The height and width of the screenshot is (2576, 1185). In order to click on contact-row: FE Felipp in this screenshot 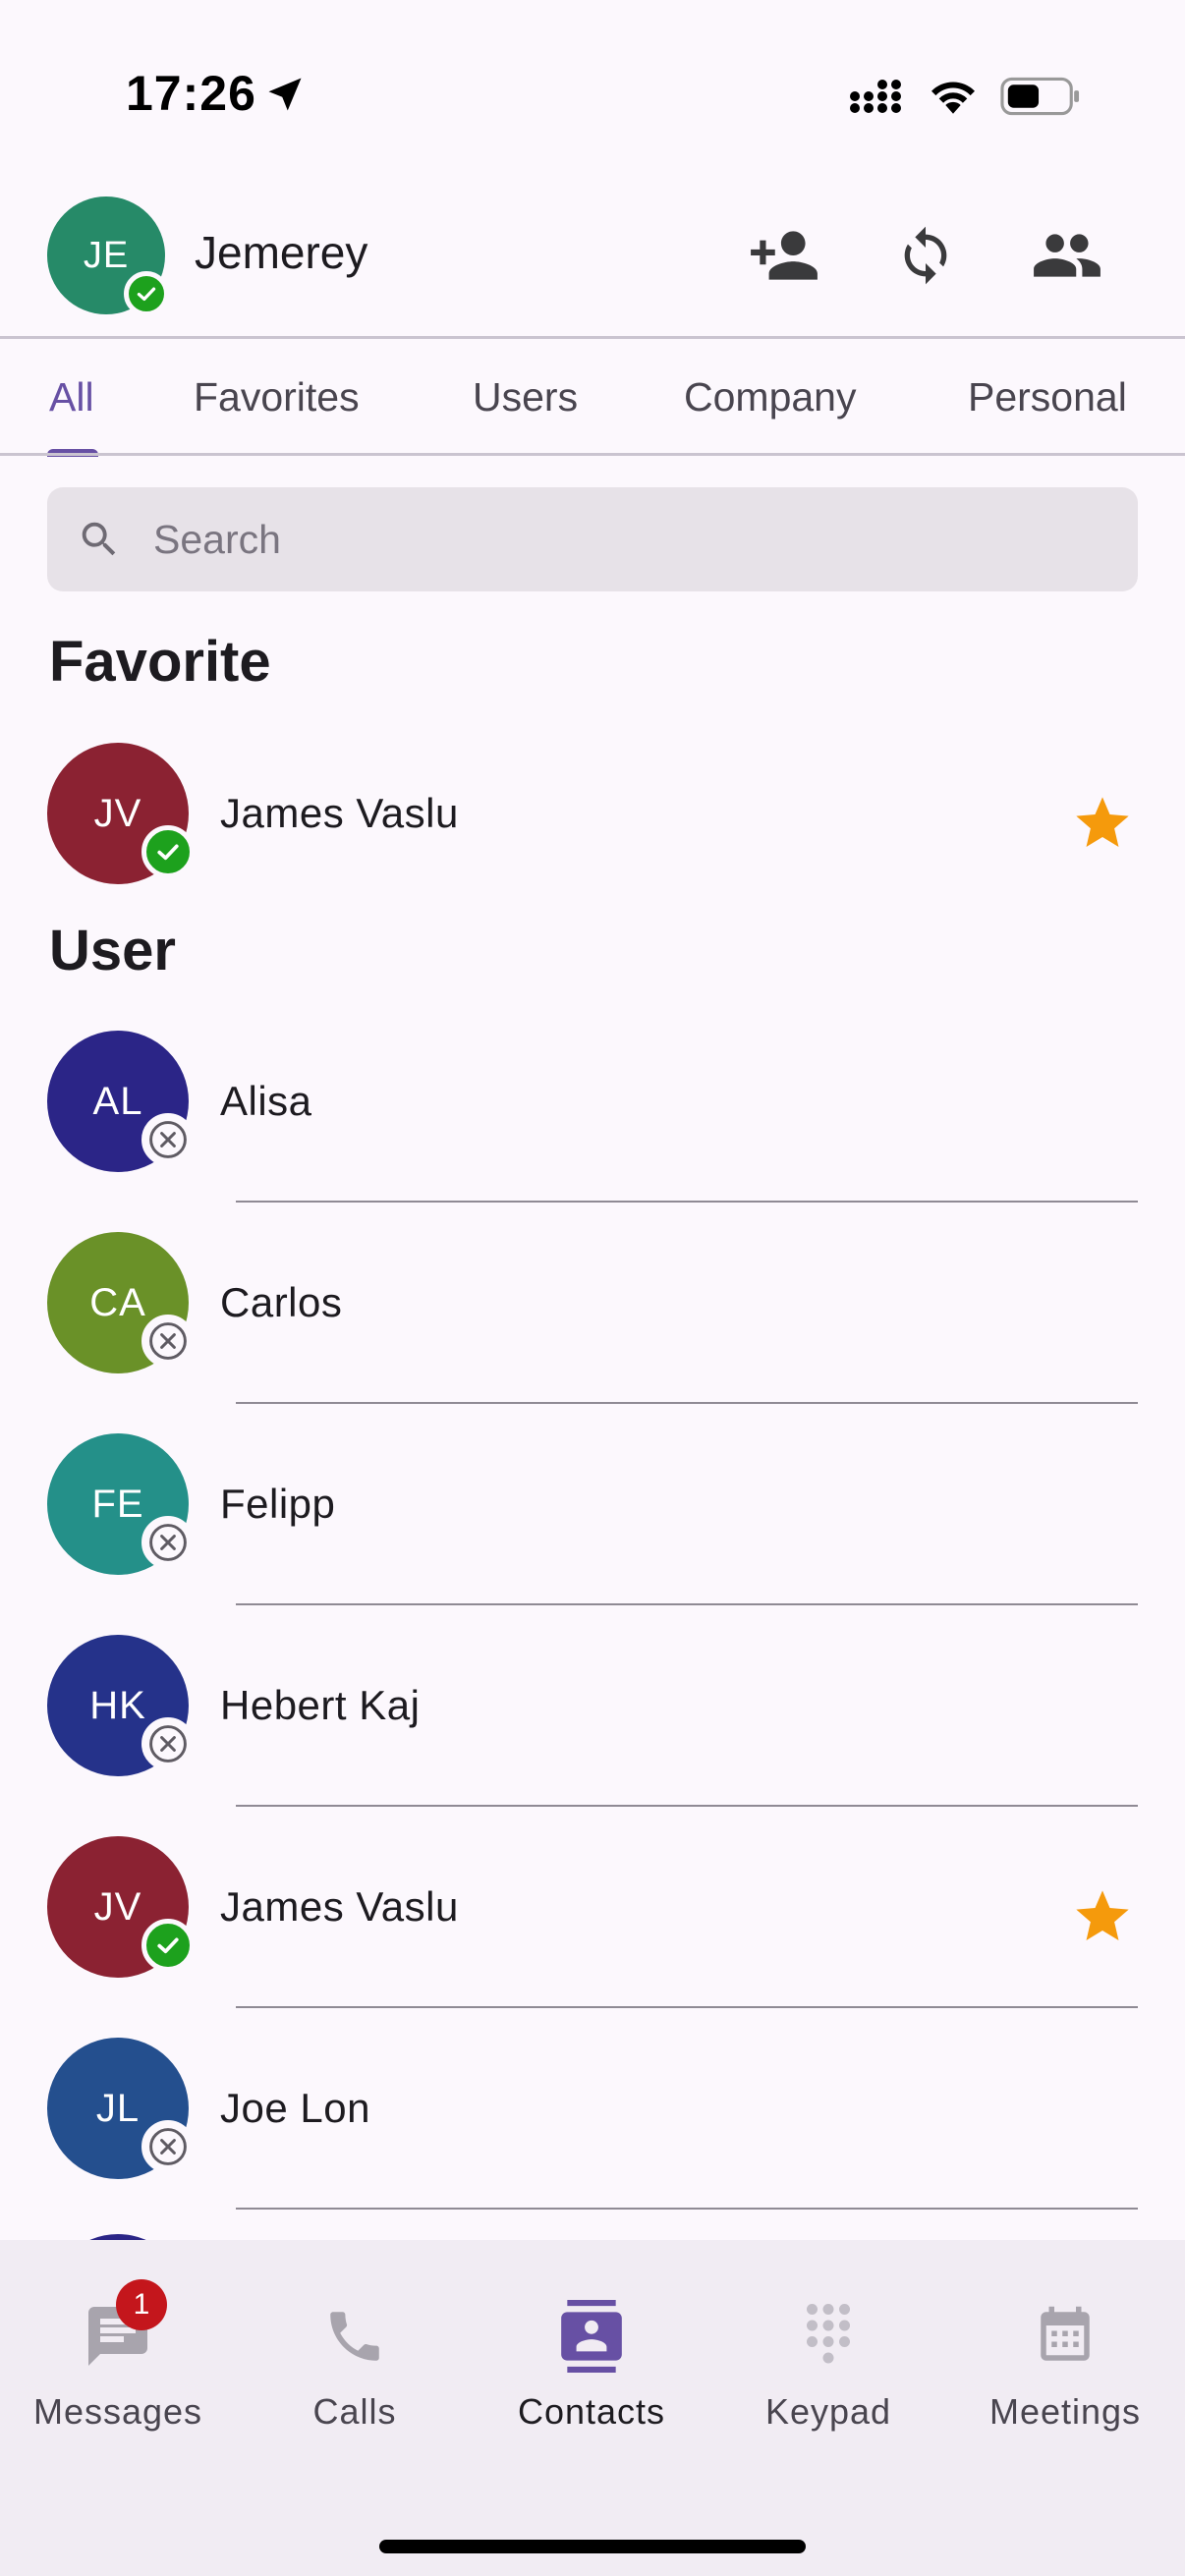, I will do `click(592, 1504)`.